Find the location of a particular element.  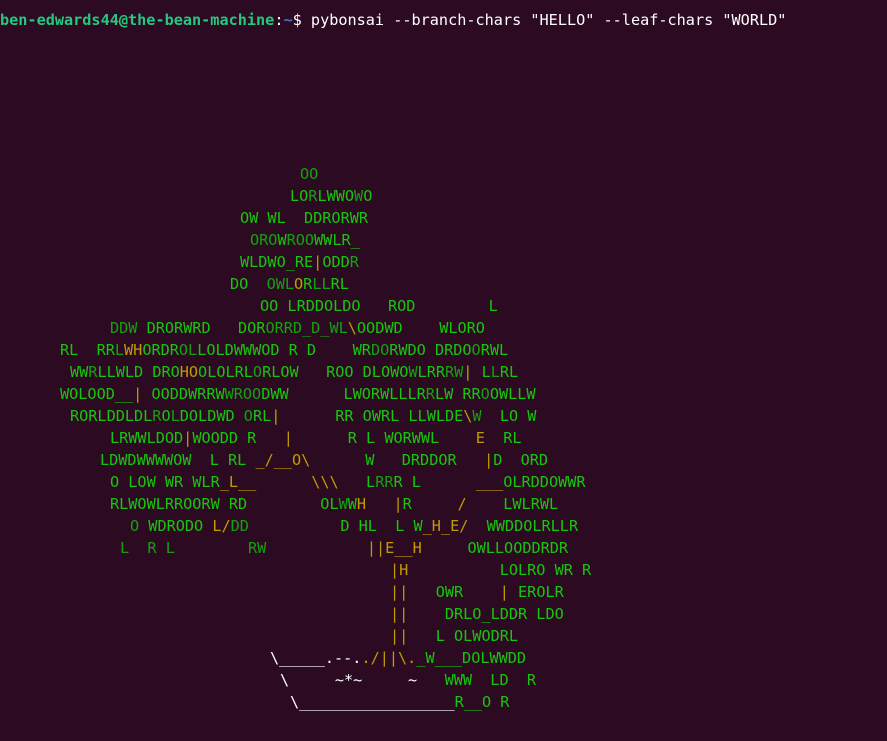

tree-line: OW WL DDRORWR is located at coordinates (304, 218).